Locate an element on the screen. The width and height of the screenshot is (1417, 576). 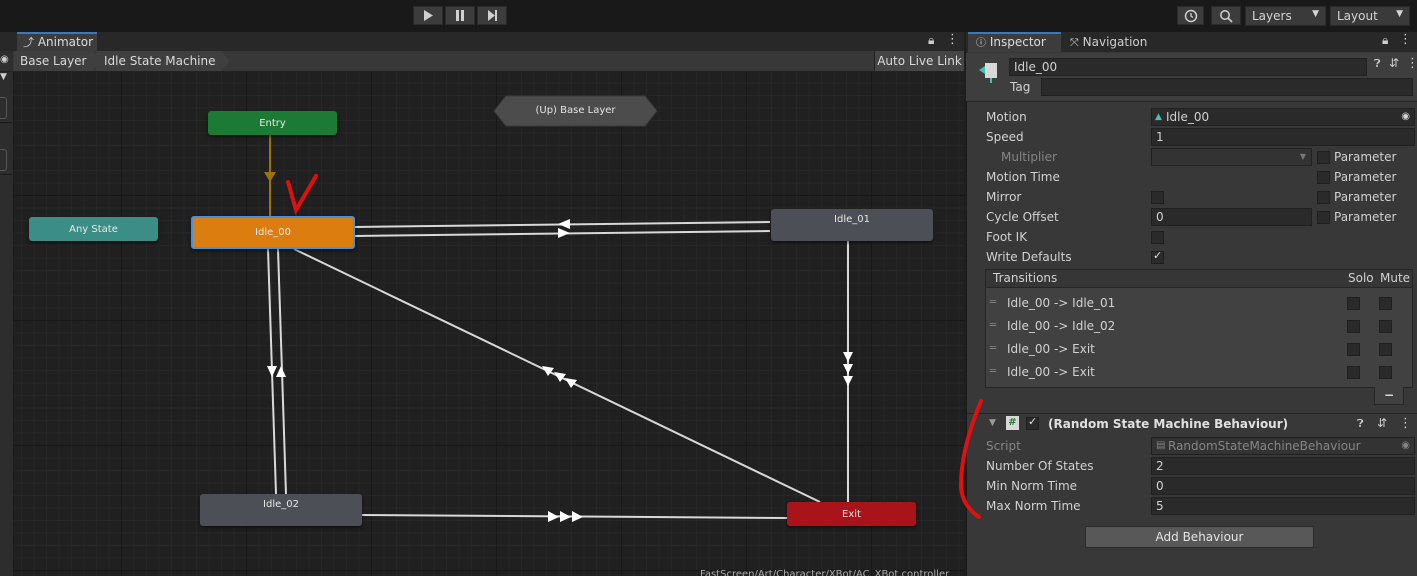
node-up-base-layer: (Up) Base Layer is located at coordinates (575, 111).